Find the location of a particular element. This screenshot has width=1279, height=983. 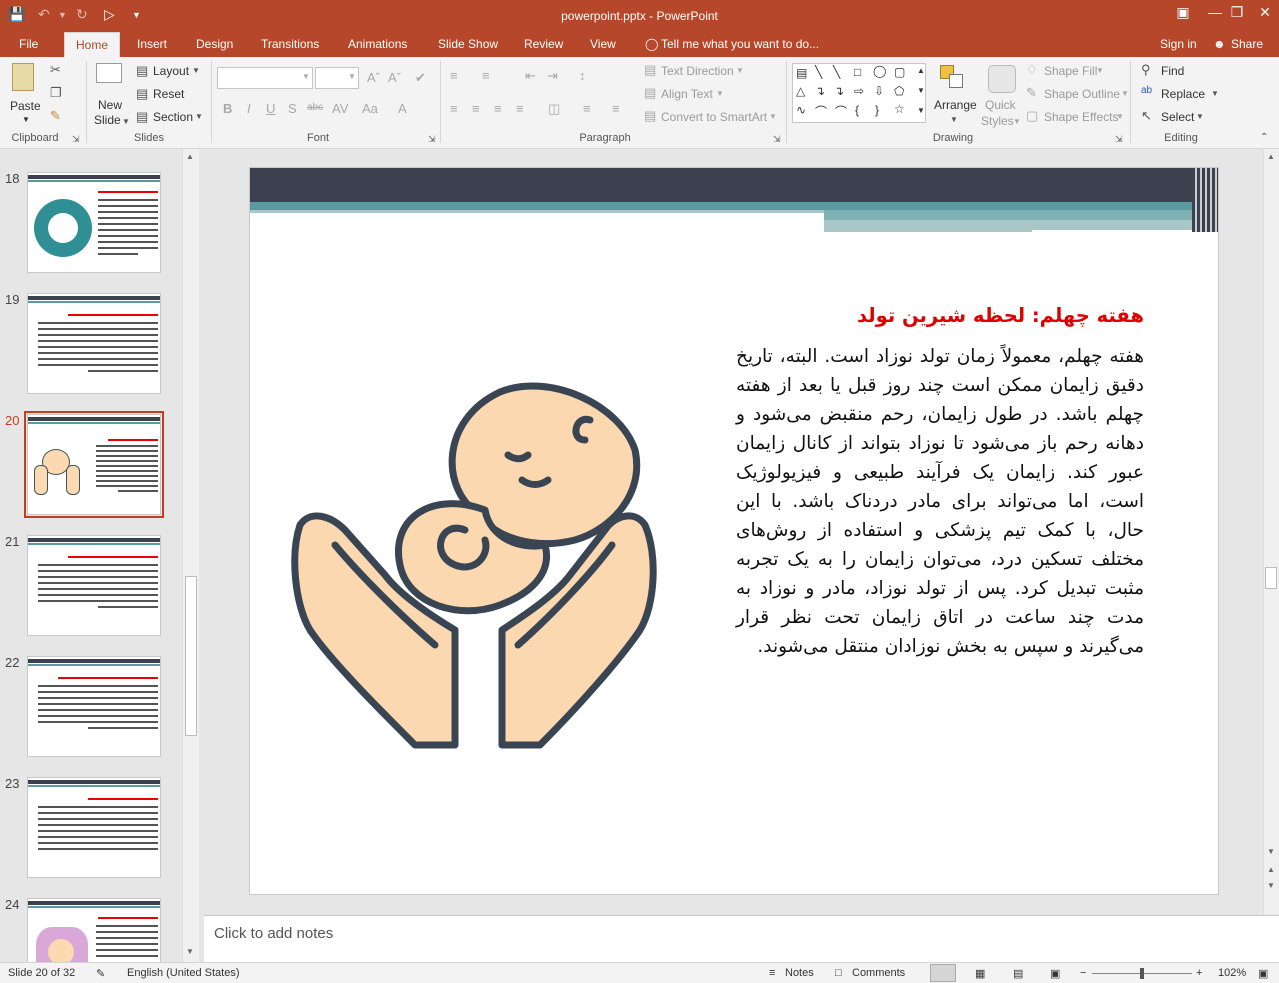

smartart-icon: ▤ is located at coordinates (650, 116).